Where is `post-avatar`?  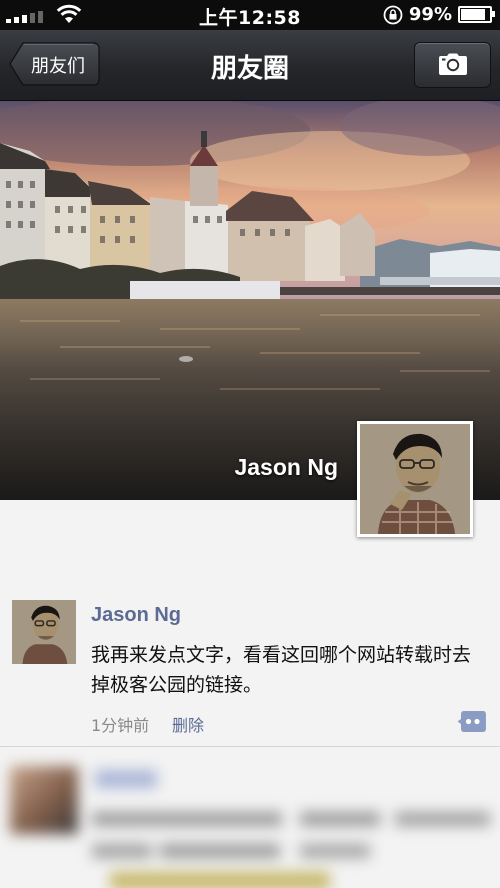
post-avatar is located at coordinates (44, 632).